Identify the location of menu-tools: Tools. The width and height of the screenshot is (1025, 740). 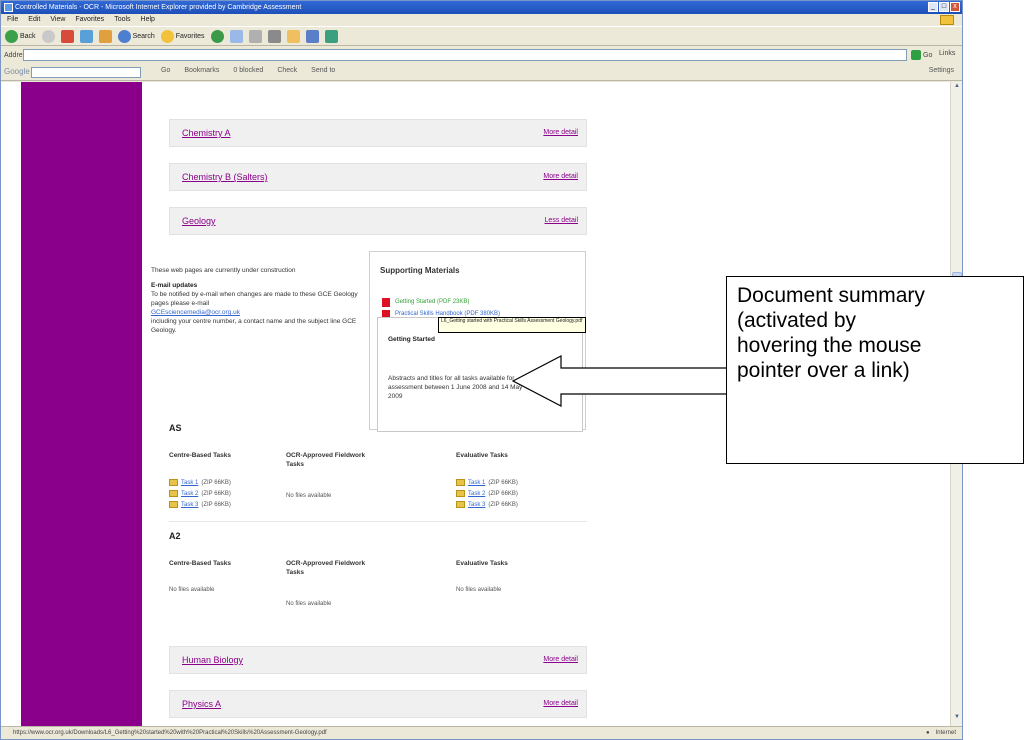
(122, 20).